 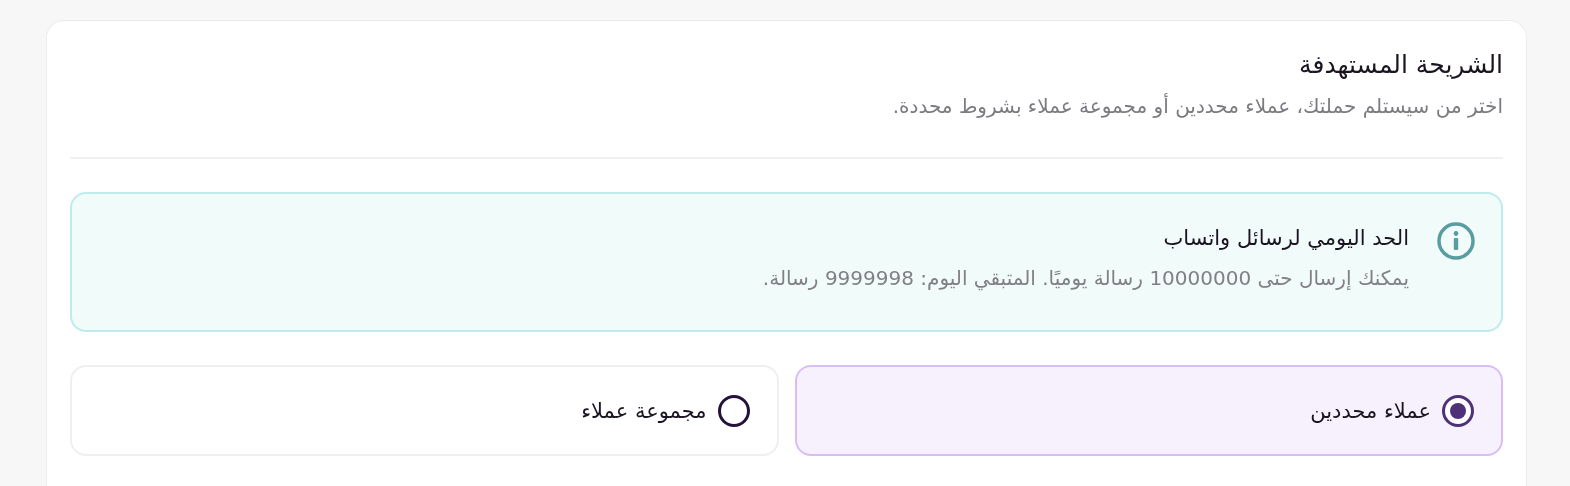 What do you see at coordinates (424, 410) in the screenshot?
I see `option-card: مجموعة عملاء` at bounding box center [424, 410].